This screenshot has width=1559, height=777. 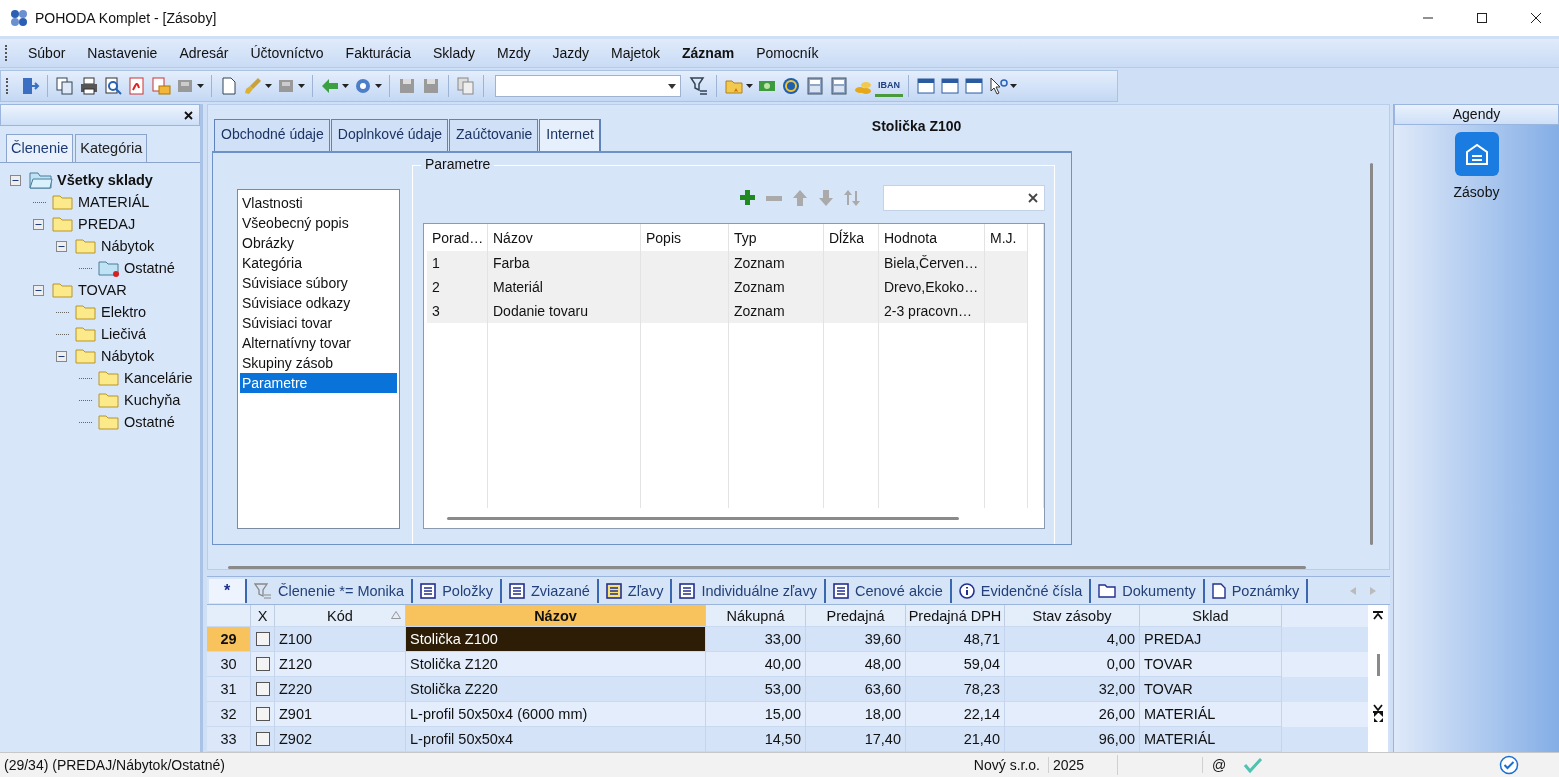 What do you see at coordinates (1536, 18) in the screenshot?
I see `close-icon` at bounding box center [1536, 18].